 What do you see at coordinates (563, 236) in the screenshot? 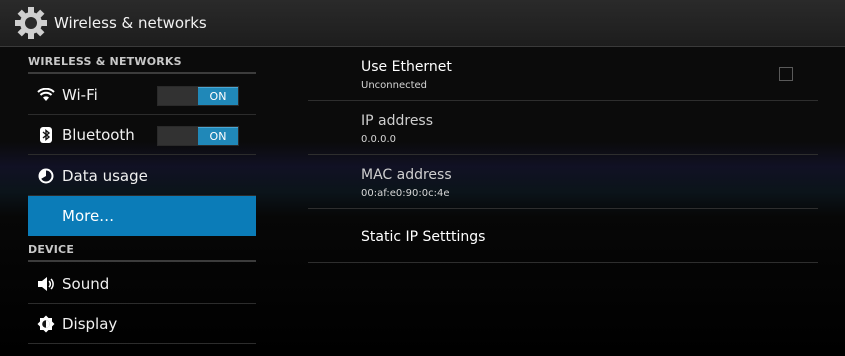
I see `pref-static-ip-settings: Static IP Setttings` at bounding box center [563, 236].